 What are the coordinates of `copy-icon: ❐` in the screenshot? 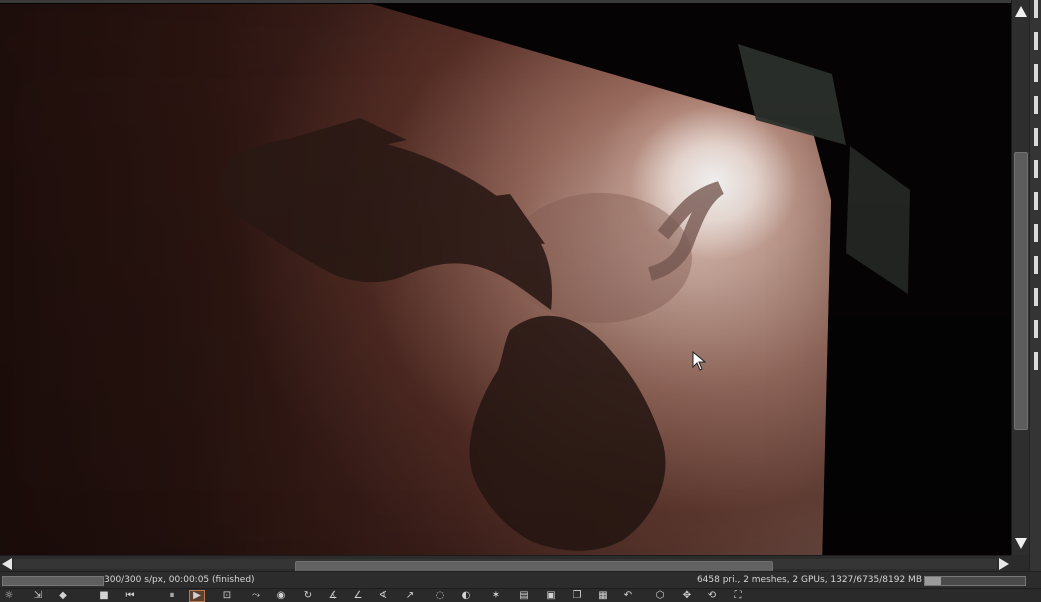 It's located at (577, 596).